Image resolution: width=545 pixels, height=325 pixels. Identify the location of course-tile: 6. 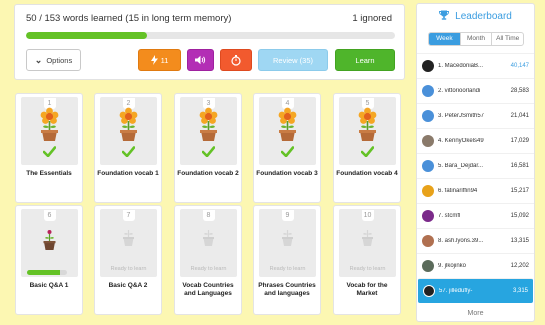
(49, 243).